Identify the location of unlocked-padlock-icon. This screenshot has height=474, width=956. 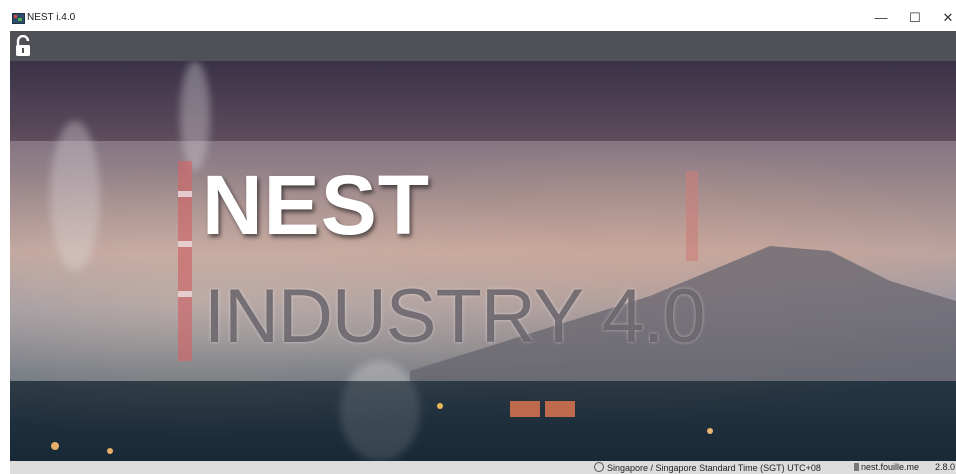
(23, 46).